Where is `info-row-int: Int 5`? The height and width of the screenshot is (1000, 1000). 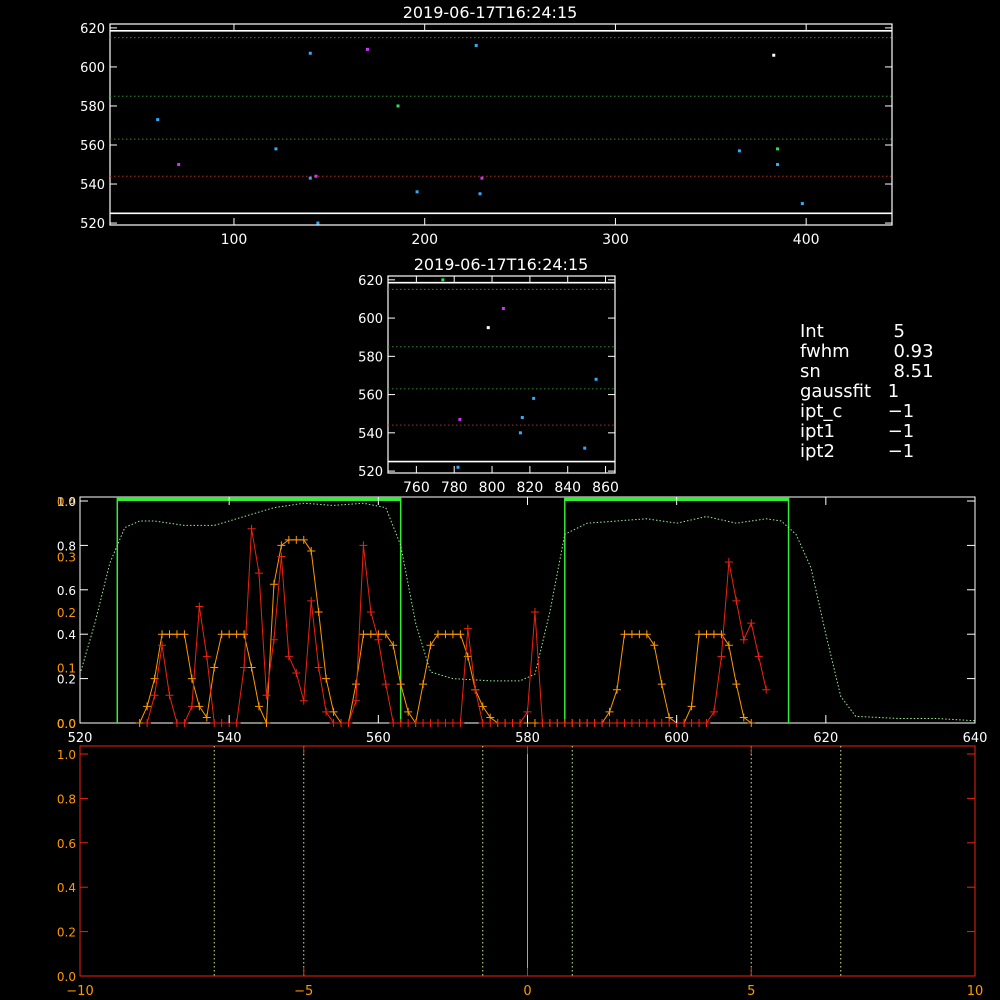
info-row-int: Int 5 is located at coordinates (867, 332).